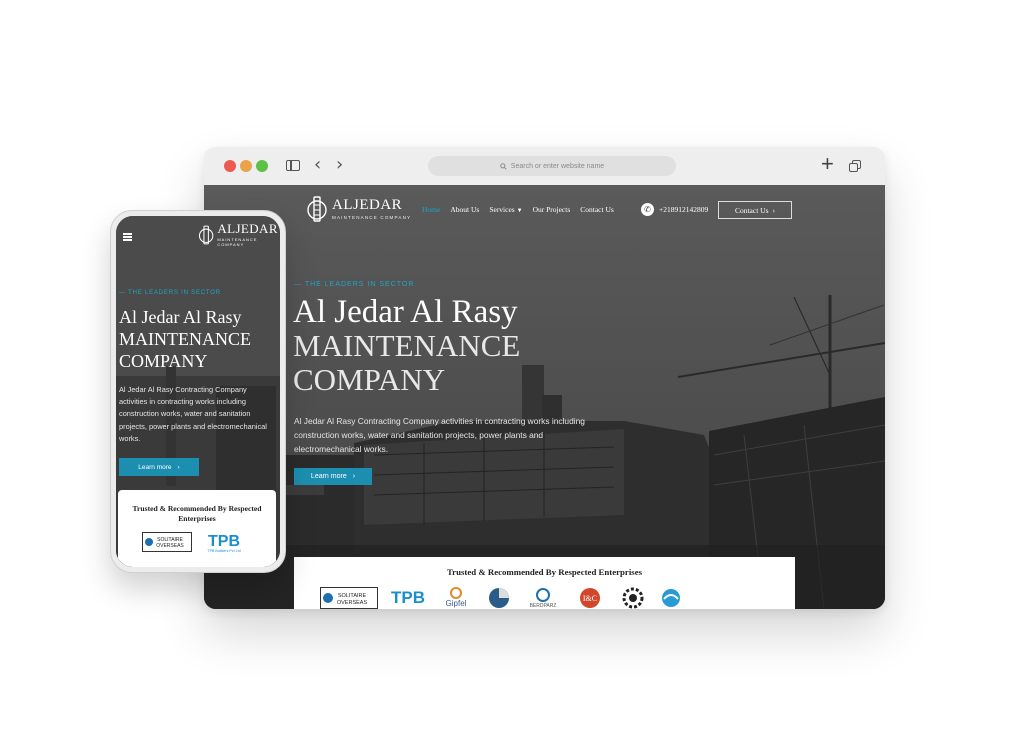  What do you see at coordinates (597, 209) in the screenshot?
I see `nav-contact: Contact Us` at bounding box center [597, 209].